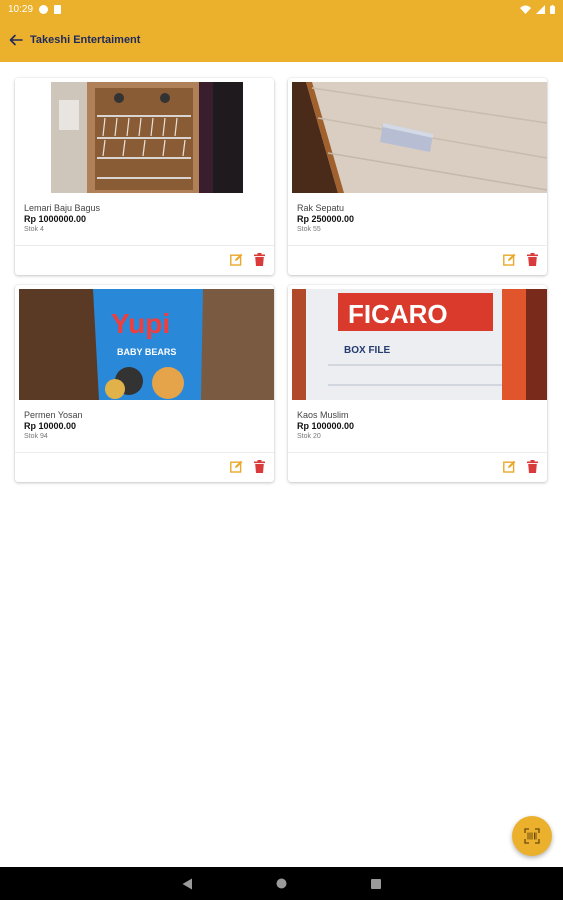 This screenshot has width=563, height=900. I want to click on back-button, so click(16, 40).